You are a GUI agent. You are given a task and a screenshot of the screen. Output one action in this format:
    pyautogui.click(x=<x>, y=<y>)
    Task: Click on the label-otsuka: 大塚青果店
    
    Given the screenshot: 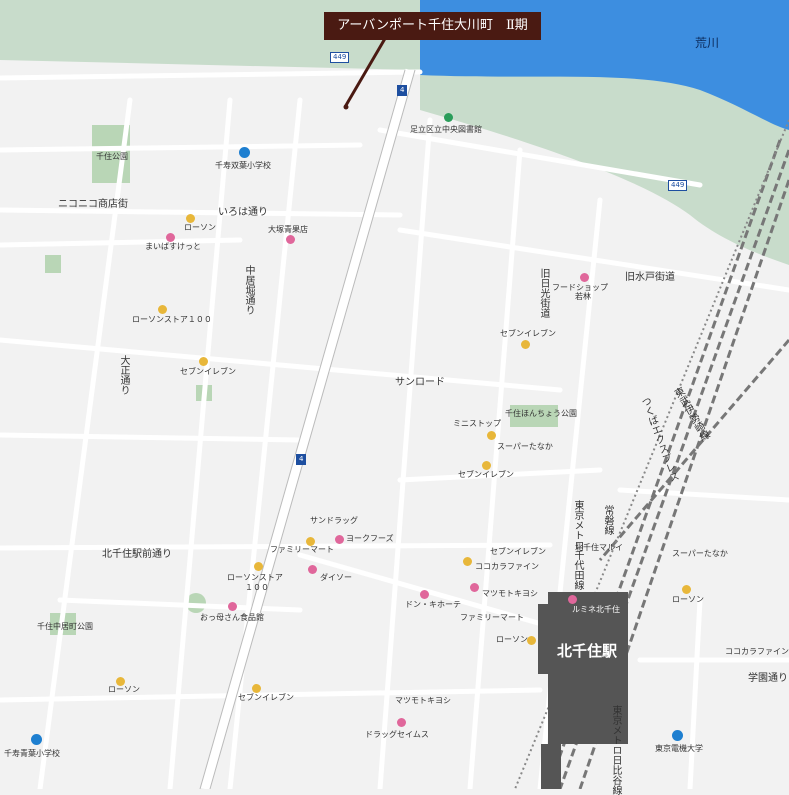 What is the action you would take?
    pyautogui.click(x=288, y=229)
    